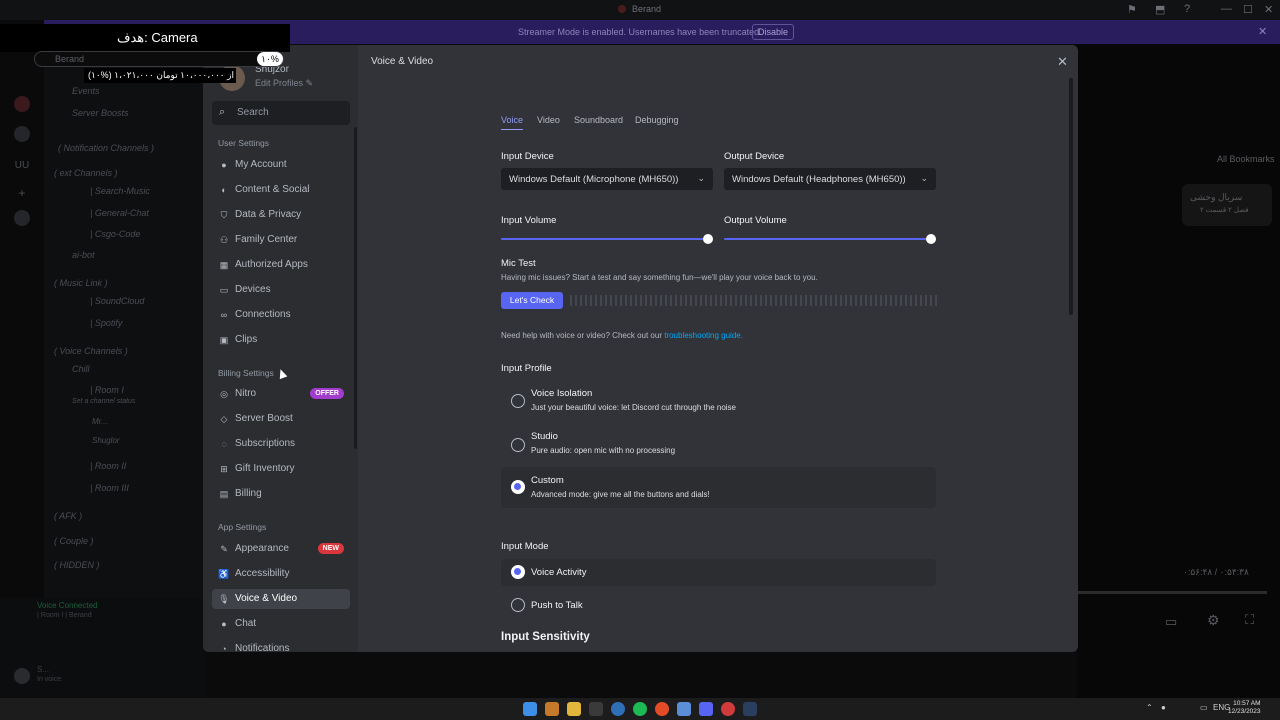 The height and width of the screenshot is (720, 1280). What do you see at coordinates (281, 624) in the screenshot?
I see `sidebar-item-chat: ● Chat` at bounding box center [281, 624].